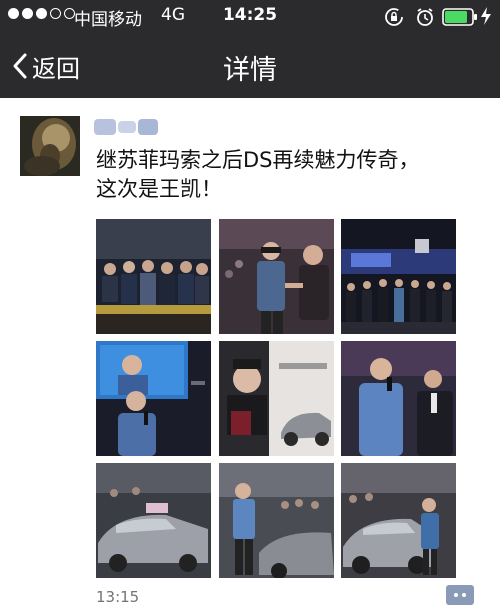 Image resolution: width=500 pixels, height=611 pixels. I want to click on author-name-blurred, so click(127, 127).